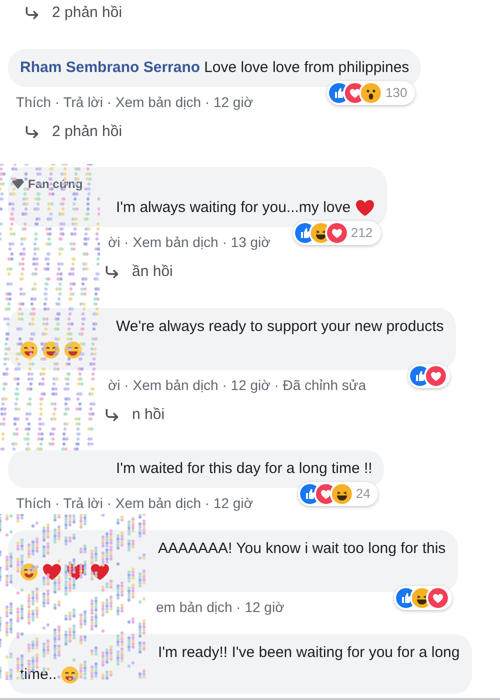 This screenshot has width=500, height=700. Describe the element at coordinates (110, 67) in the screenshot. I see `author-name: Rham Sembrano Serrano` at that location.